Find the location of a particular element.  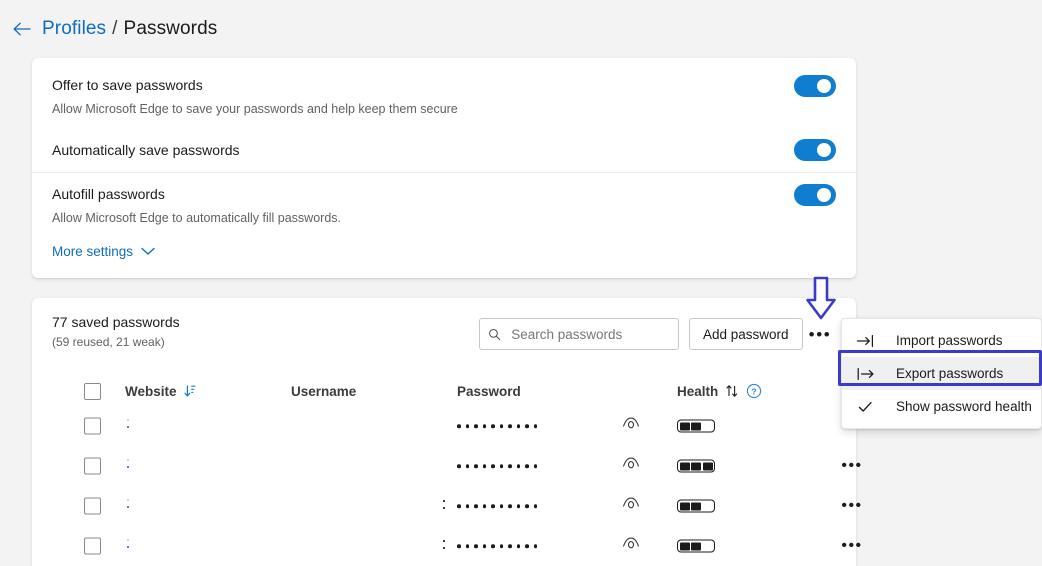

saved-password-count: 77 saved passwords is located at coordinates (116, 322).